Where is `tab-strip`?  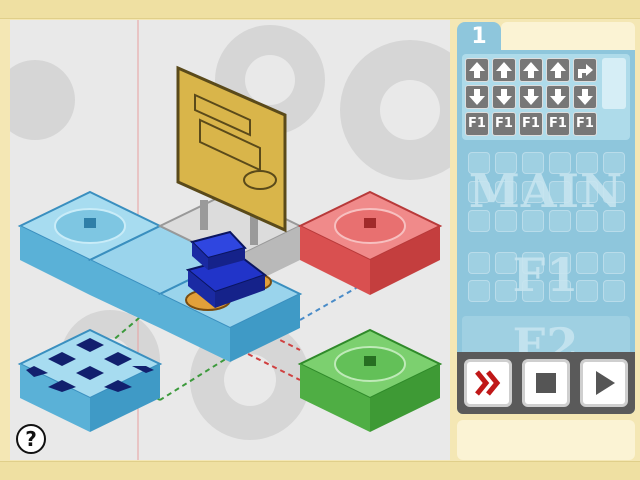 tab-strip is located at coordinates (568, 36).